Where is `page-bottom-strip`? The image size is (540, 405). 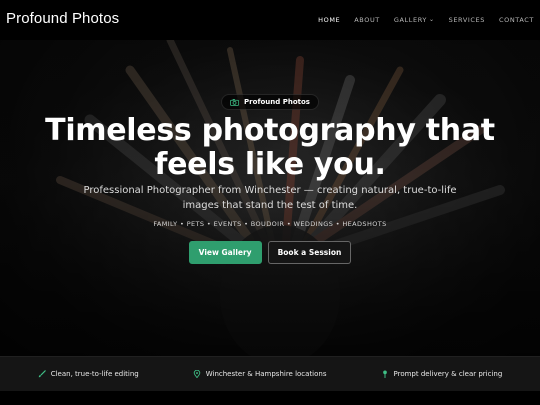 page-bottom-strip is located at coordinates (270, 397).